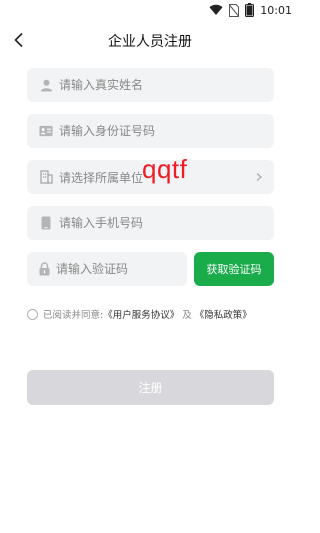  Describe the element at coordinates (276, 10) in the screenshot. I see `status-time: 10:01` at that location.